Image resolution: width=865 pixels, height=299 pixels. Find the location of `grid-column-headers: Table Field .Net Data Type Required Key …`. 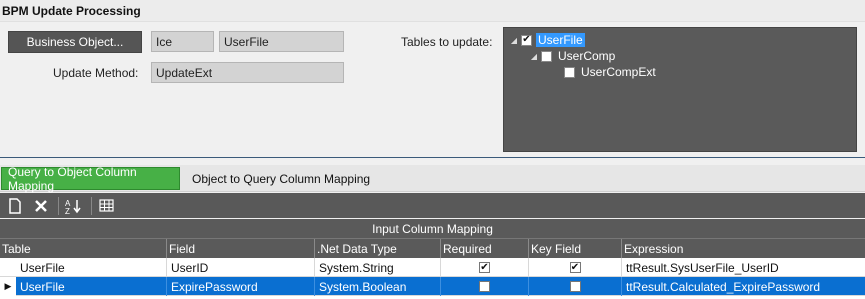

grid-column-headers: Table Field .Net Data Type Required Key … is located at coordinates (432, 248).